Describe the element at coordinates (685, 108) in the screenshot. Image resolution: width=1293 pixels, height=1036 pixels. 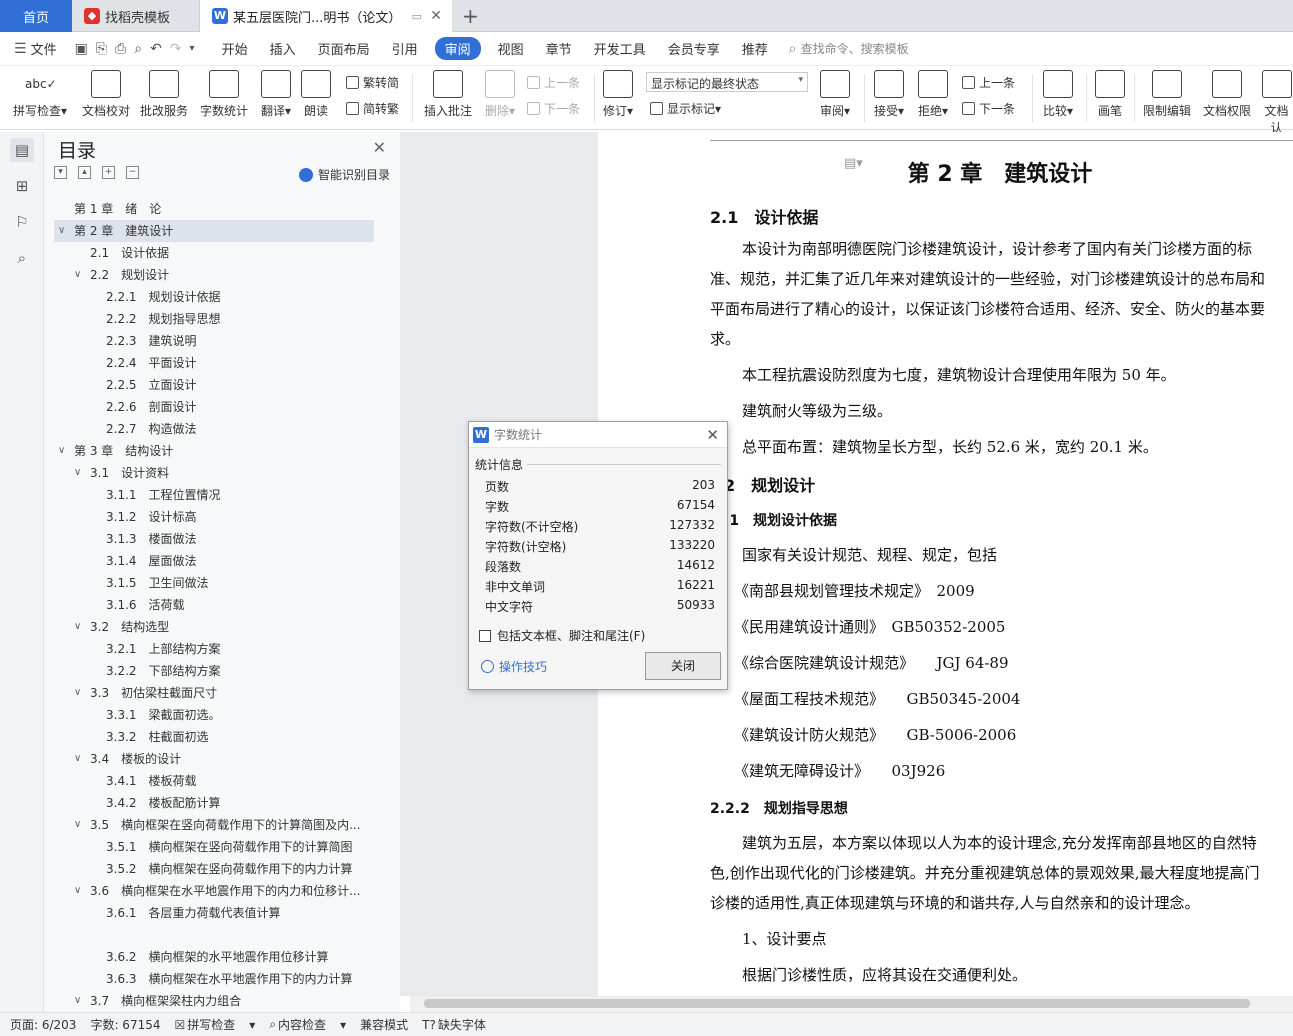
I see `show-markup-button: 显示标记 ▾` at that location.